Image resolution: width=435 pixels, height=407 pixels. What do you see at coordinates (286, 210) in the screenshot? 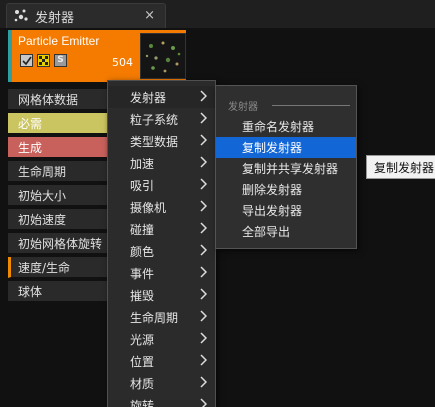
I see `export-emitter-item: 导出发射器` at bounding box center [286, 210].